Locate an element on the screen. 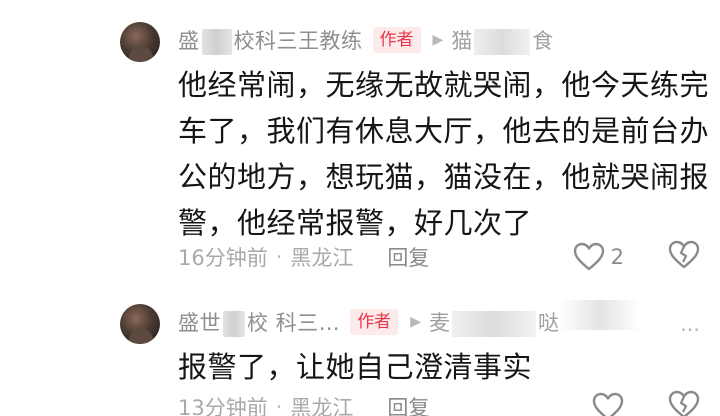 This screenshot has width=720, height=416. comment-header: 盛世校 科三… 作者 ▶ 麦哒 is located at coordinates (368, 322).